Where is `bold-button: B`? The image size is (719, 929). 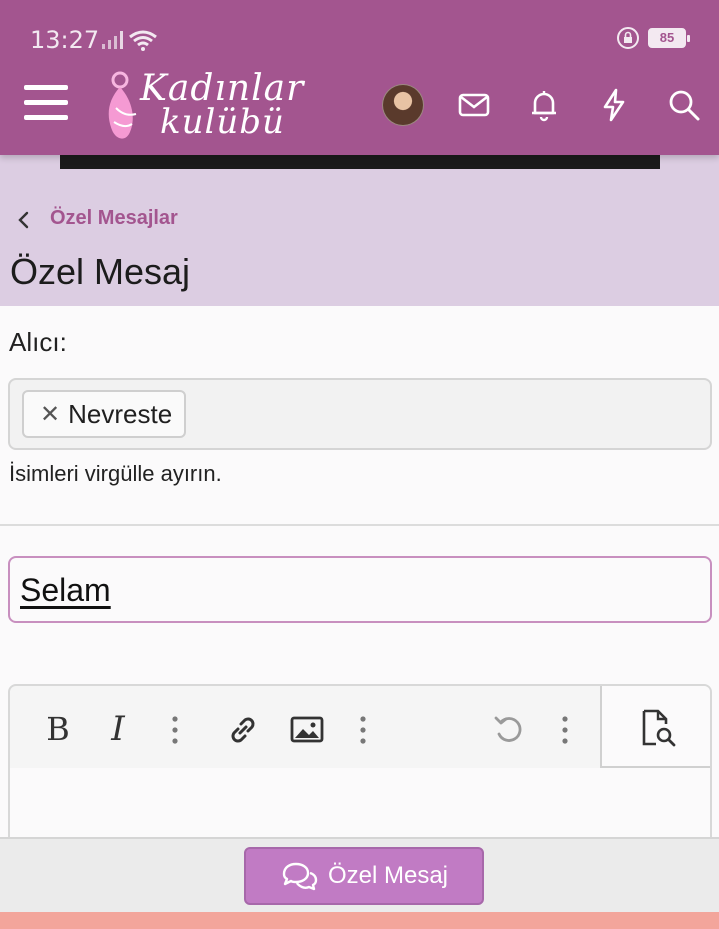
bold-button: B is located at coordinates (58, 729).